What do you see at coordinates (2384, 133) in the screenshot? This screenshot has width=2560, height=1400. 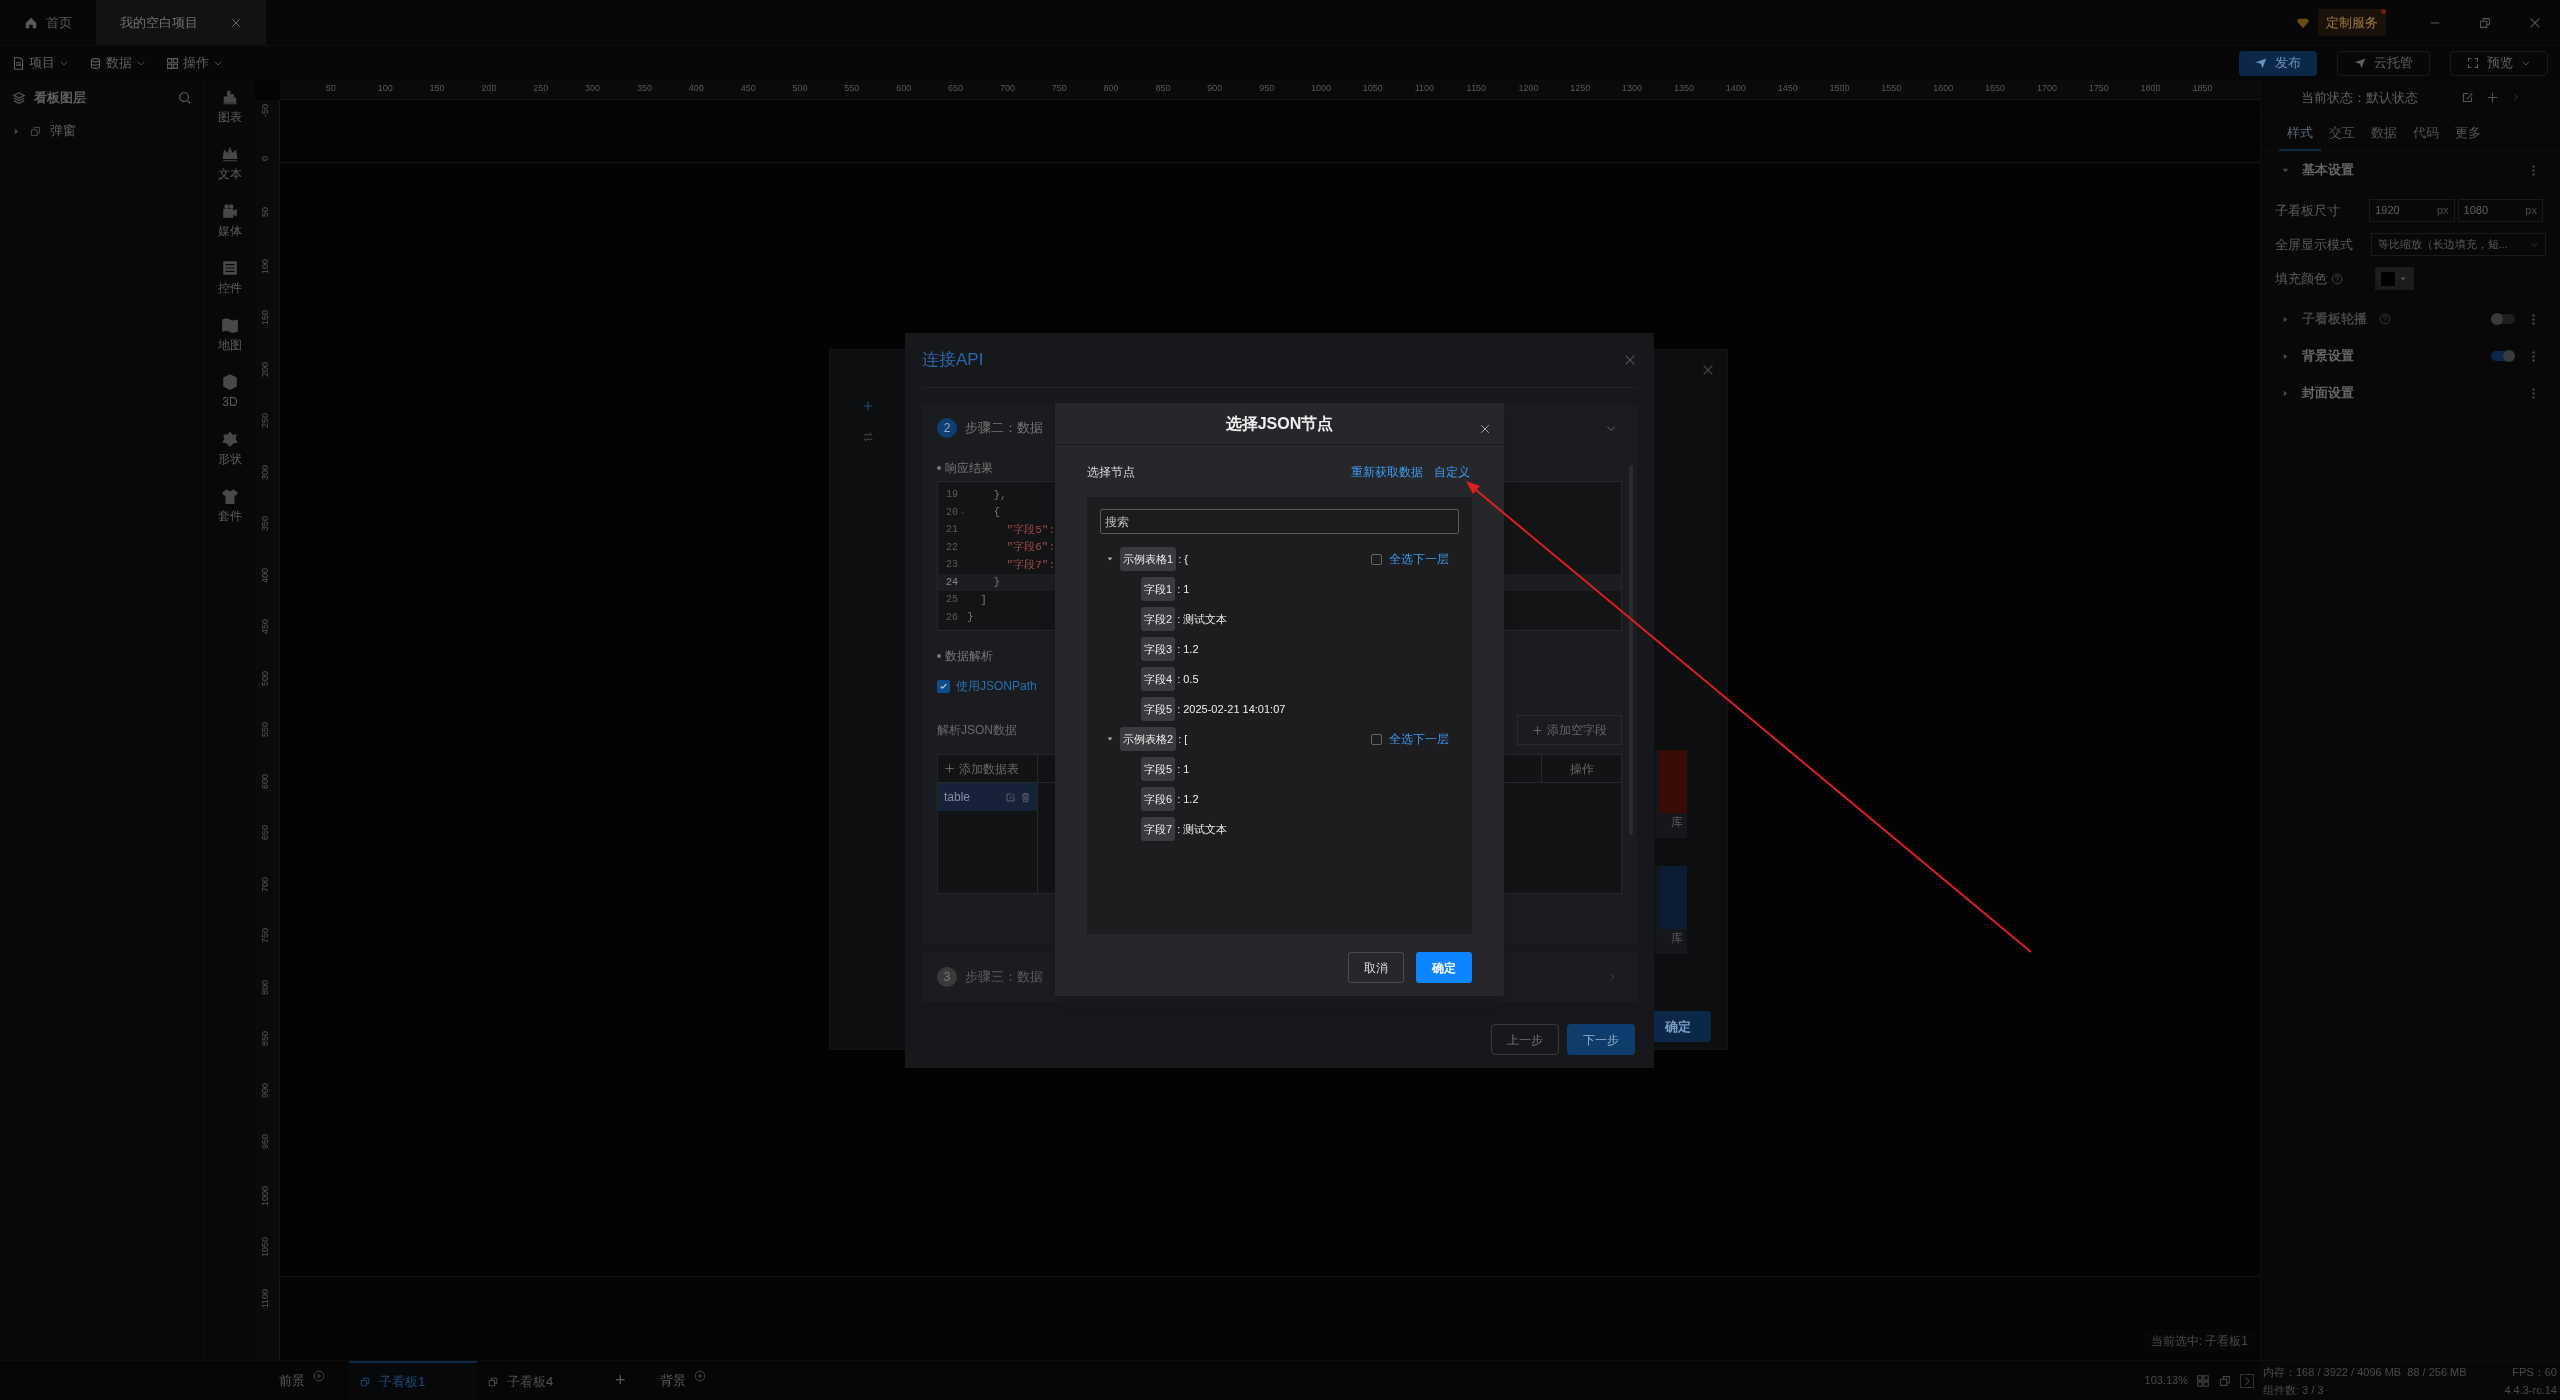 I see `tab: 数据` at bounding box center [2384, 133].